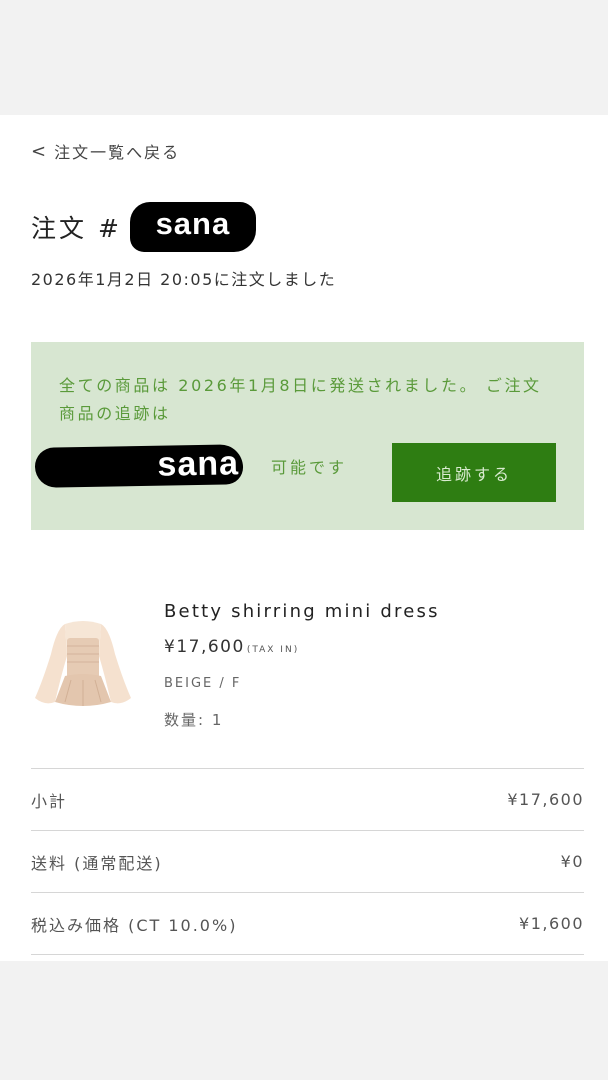 The image size is (608, 1080). Describe the element at coordinates (309, 467) in the screenshot. I see `tracking-available-text: 可能です` at that location.